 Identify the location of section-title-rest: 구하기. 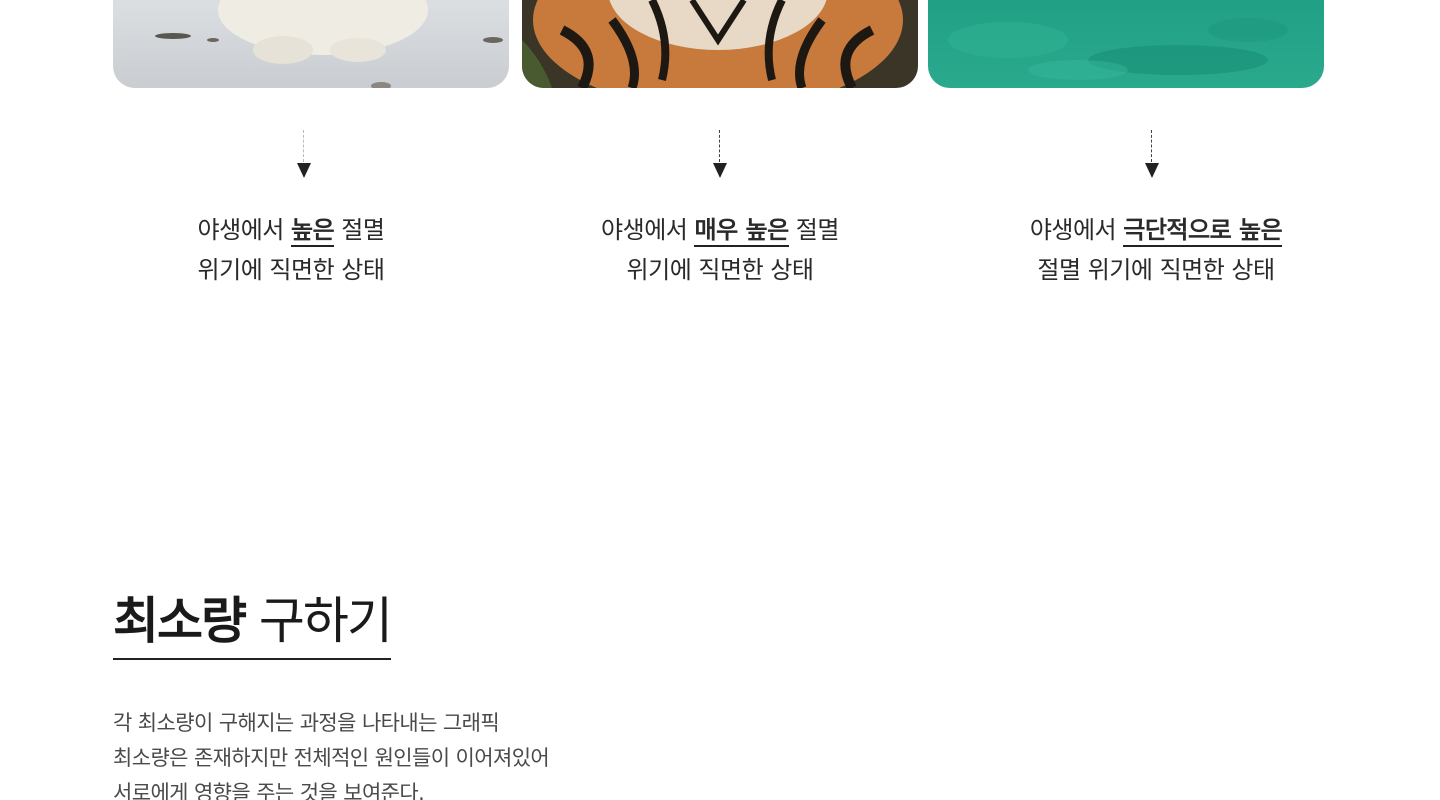
(319, 621).